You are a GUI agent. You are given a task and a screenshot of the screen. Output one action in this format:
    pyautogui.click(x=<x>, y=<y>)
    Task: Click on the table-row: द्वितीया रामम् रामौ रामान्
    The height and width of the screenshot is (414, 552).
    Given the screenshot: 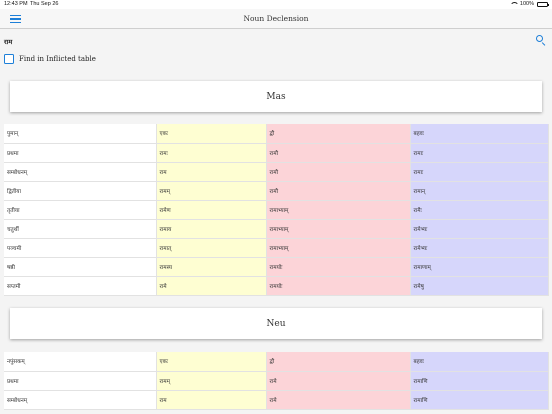 What is the action you would take?
    pyautogui.click(x=276, y=191)
    